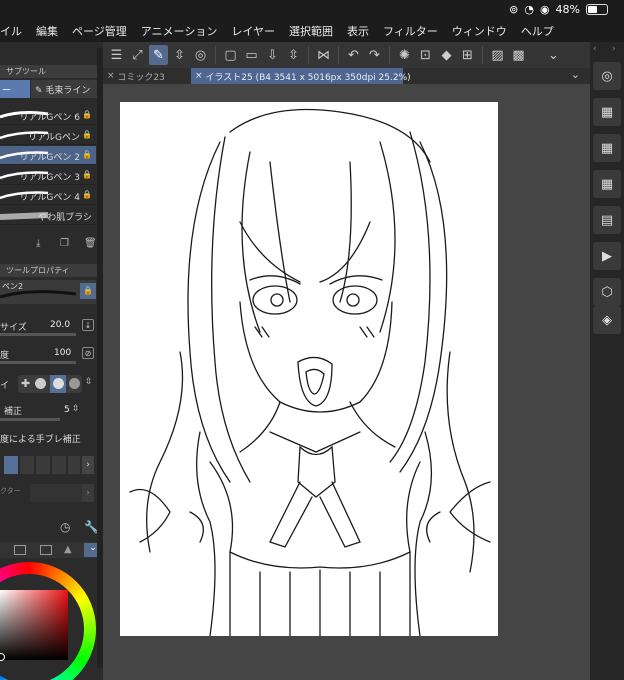 The height and width of the screenshot is (680, 624). I want to click on resize-icon: ⤢, so click(137, 55).